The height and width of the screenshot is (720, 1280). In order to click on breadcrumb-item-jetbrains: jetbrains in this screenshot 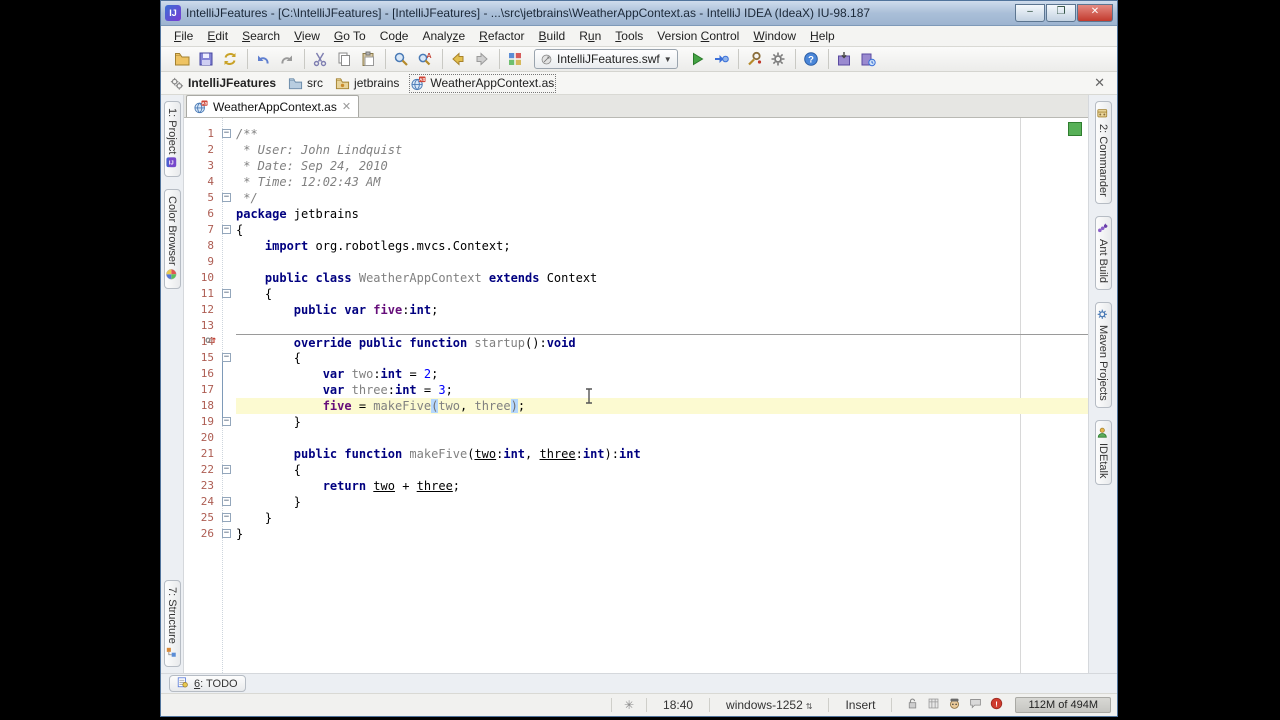, I will do `click(367, 83)`.